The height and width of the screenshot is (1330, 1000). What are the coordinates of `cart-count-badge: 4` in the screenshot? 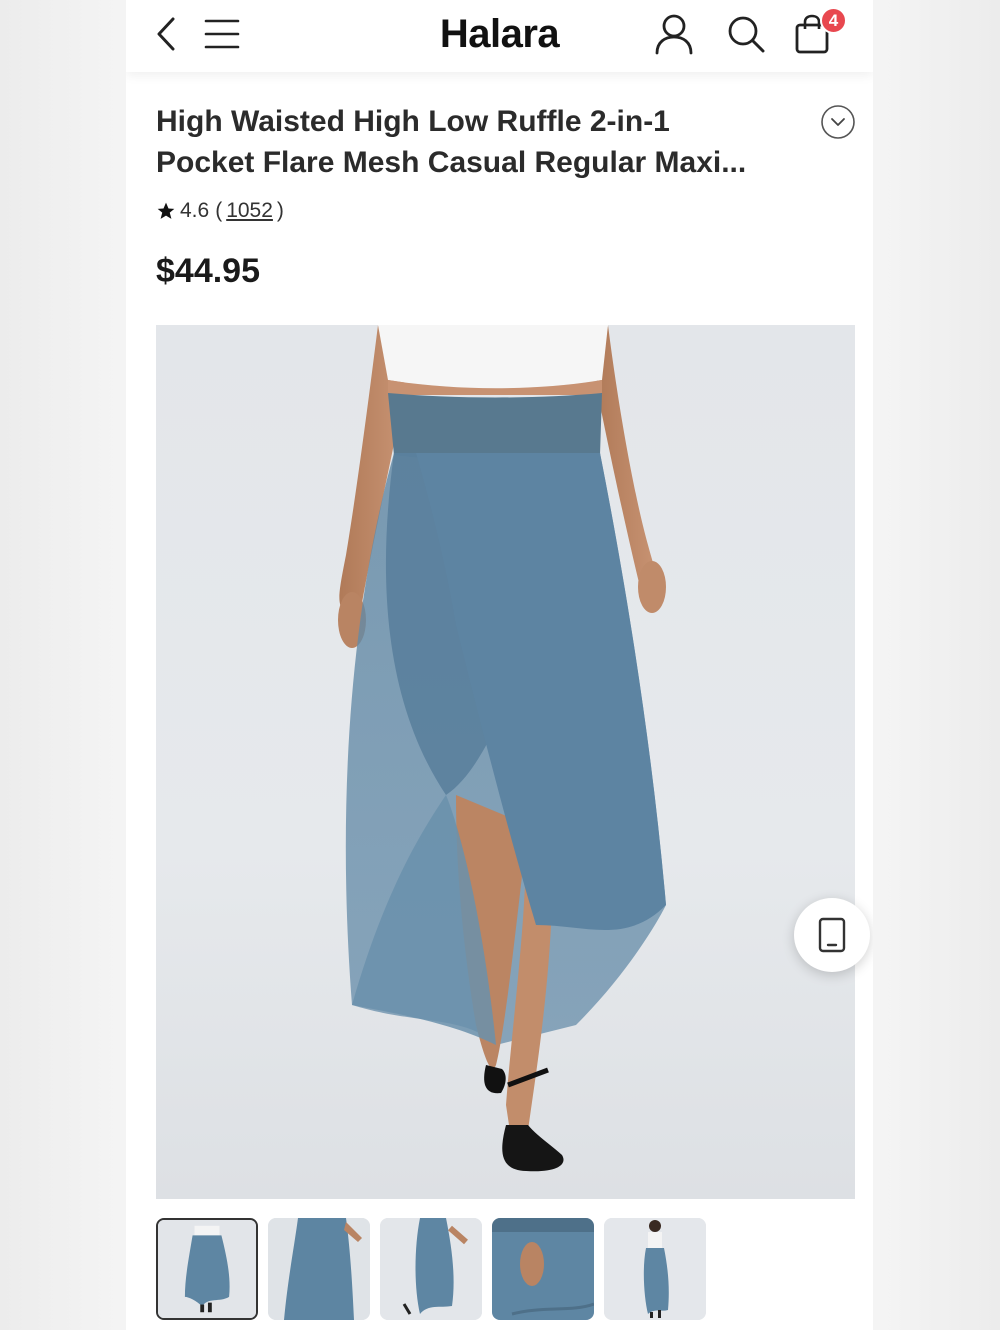 It's located at (833, 20).